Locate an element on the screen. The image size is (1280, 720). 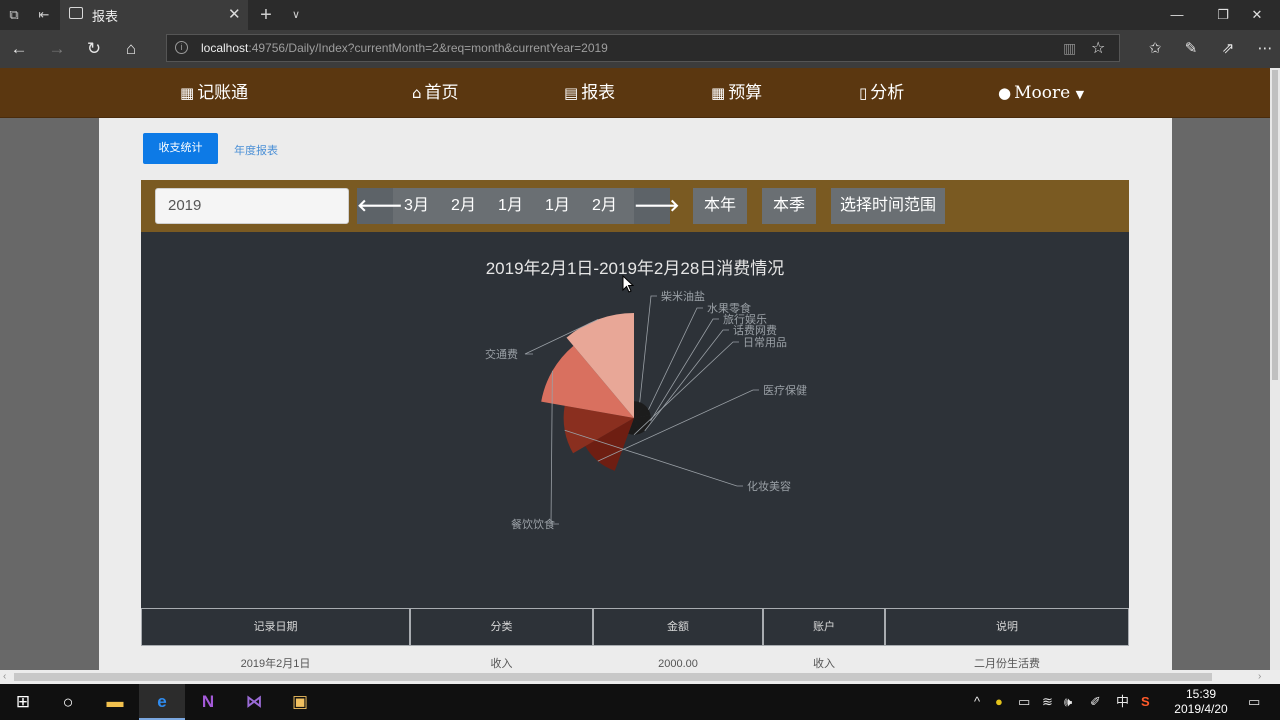
pen-workspace-icon: ✐ is located at coordinates (1095, 702).